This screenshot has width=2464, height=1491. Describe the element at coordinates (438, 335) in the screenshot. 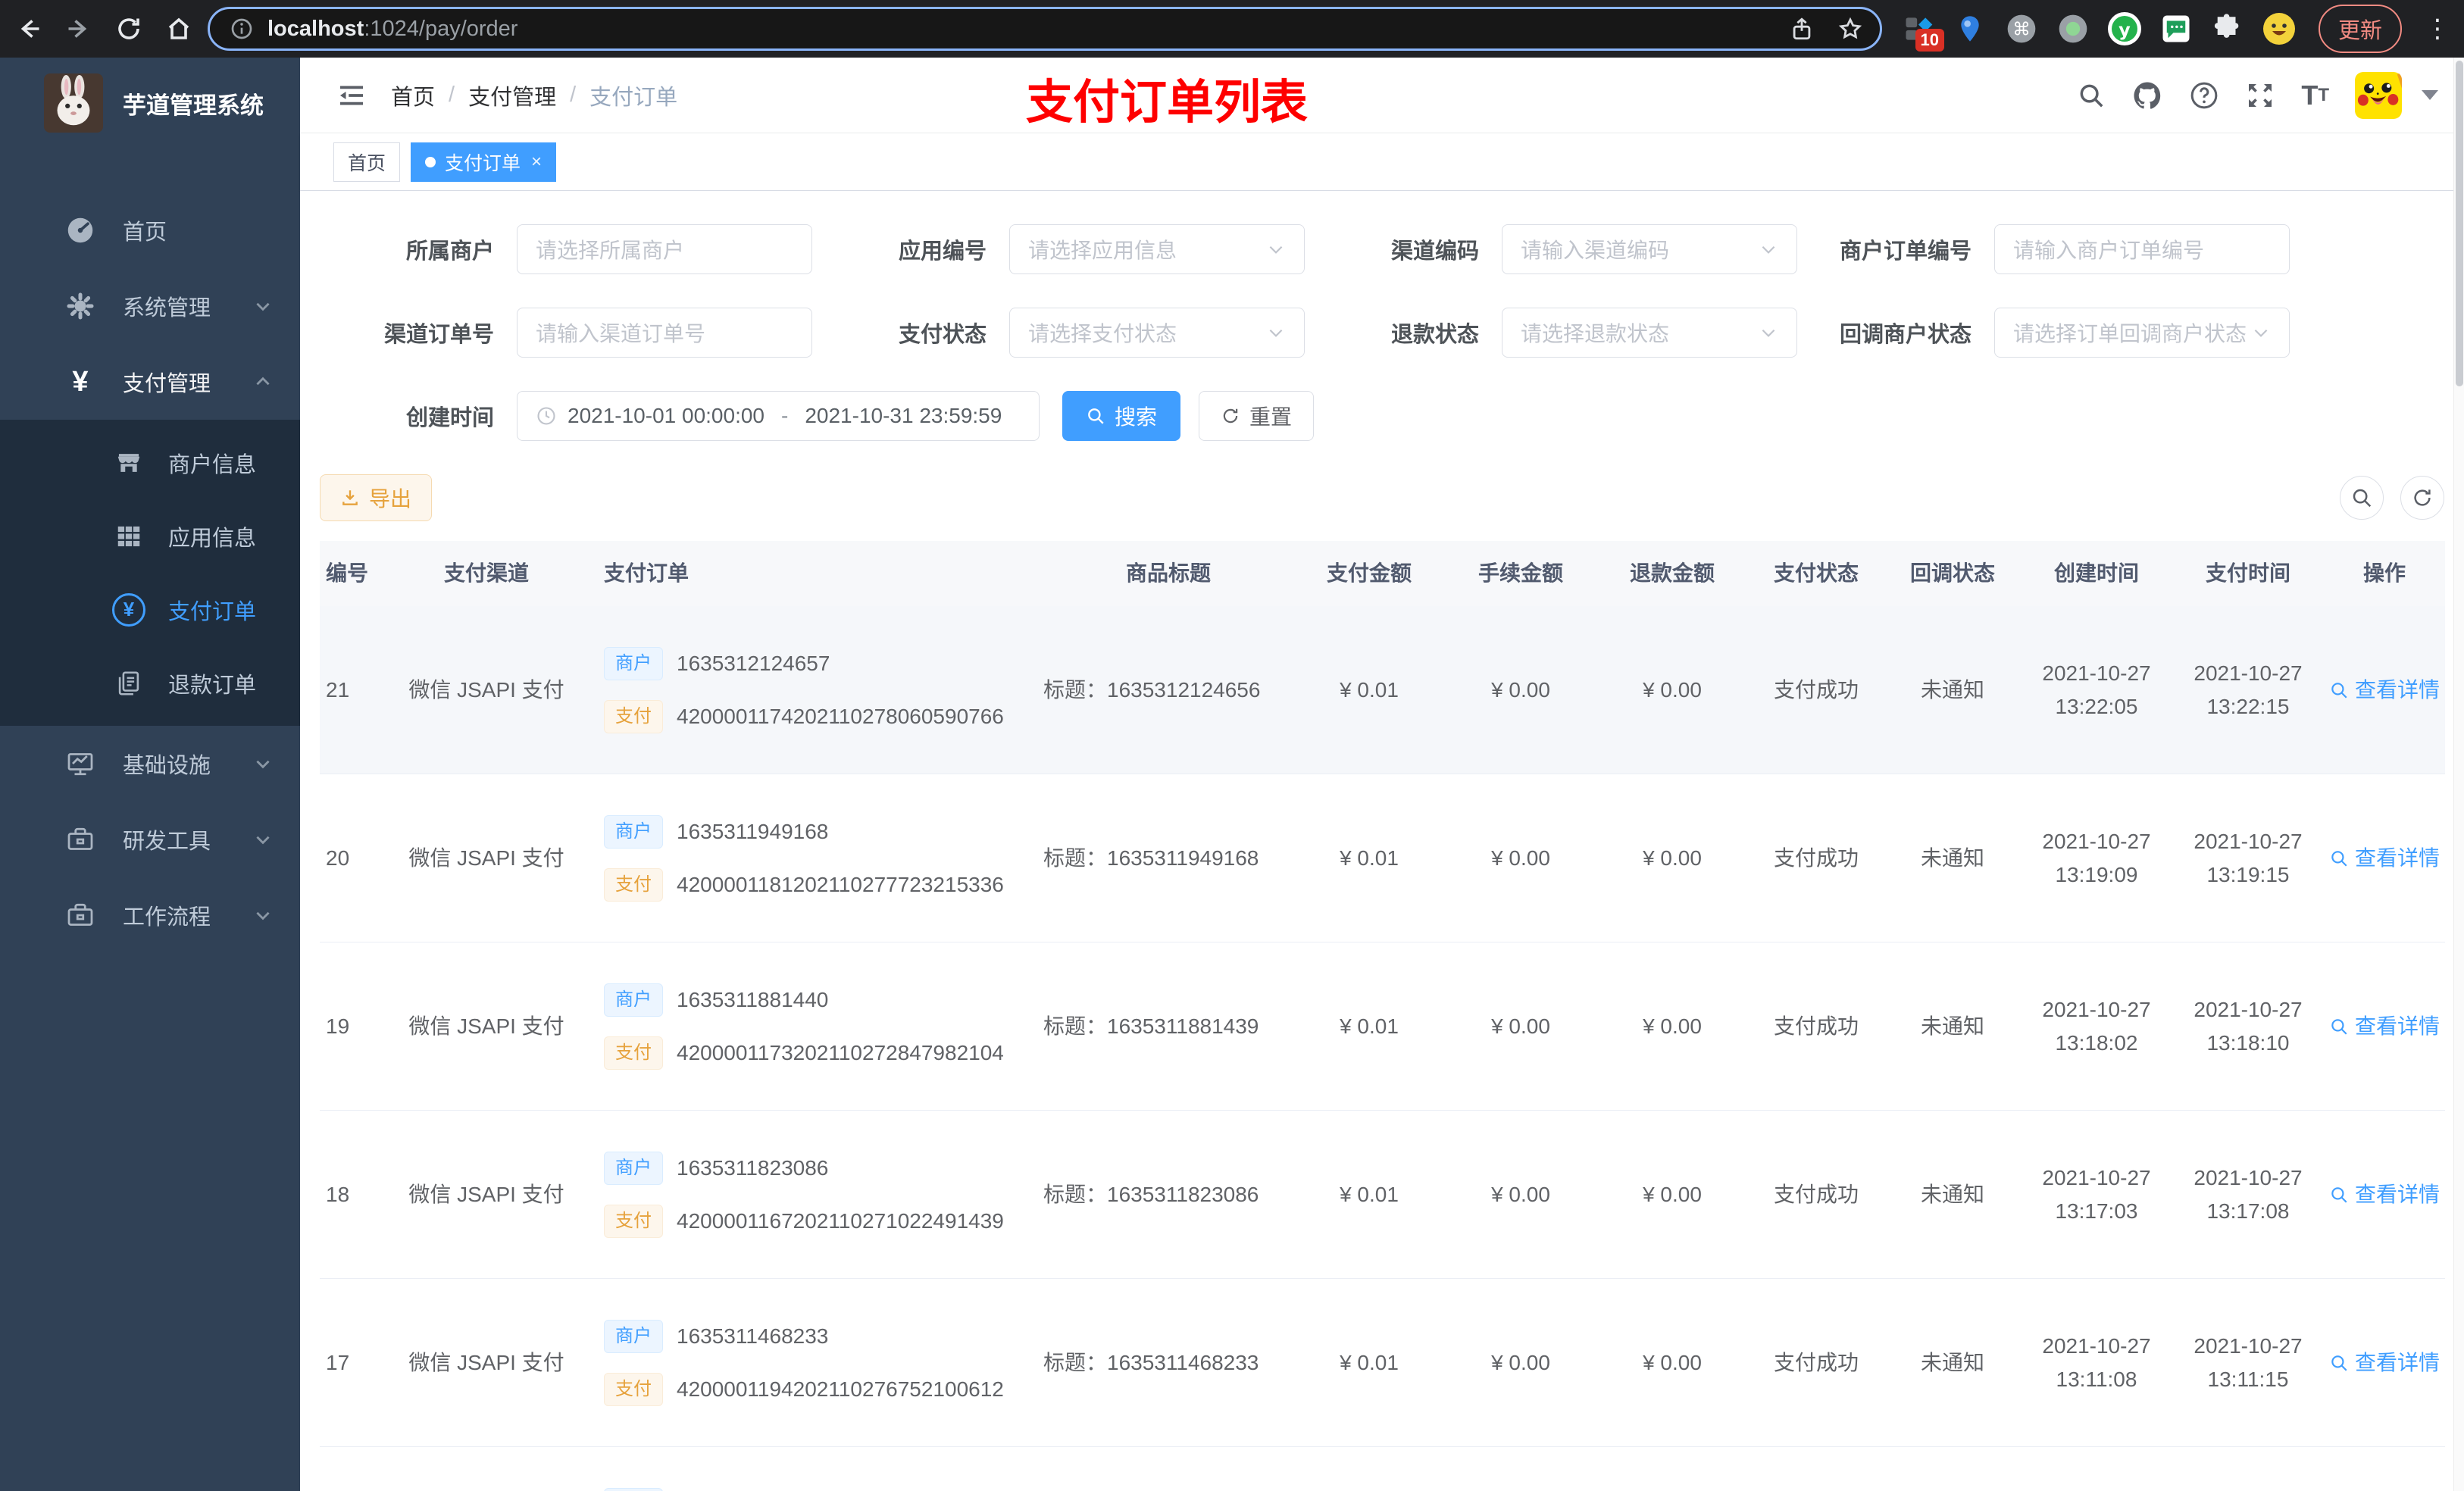

I see `filter-label-channel-order-no: 渠道订单号` at that location.